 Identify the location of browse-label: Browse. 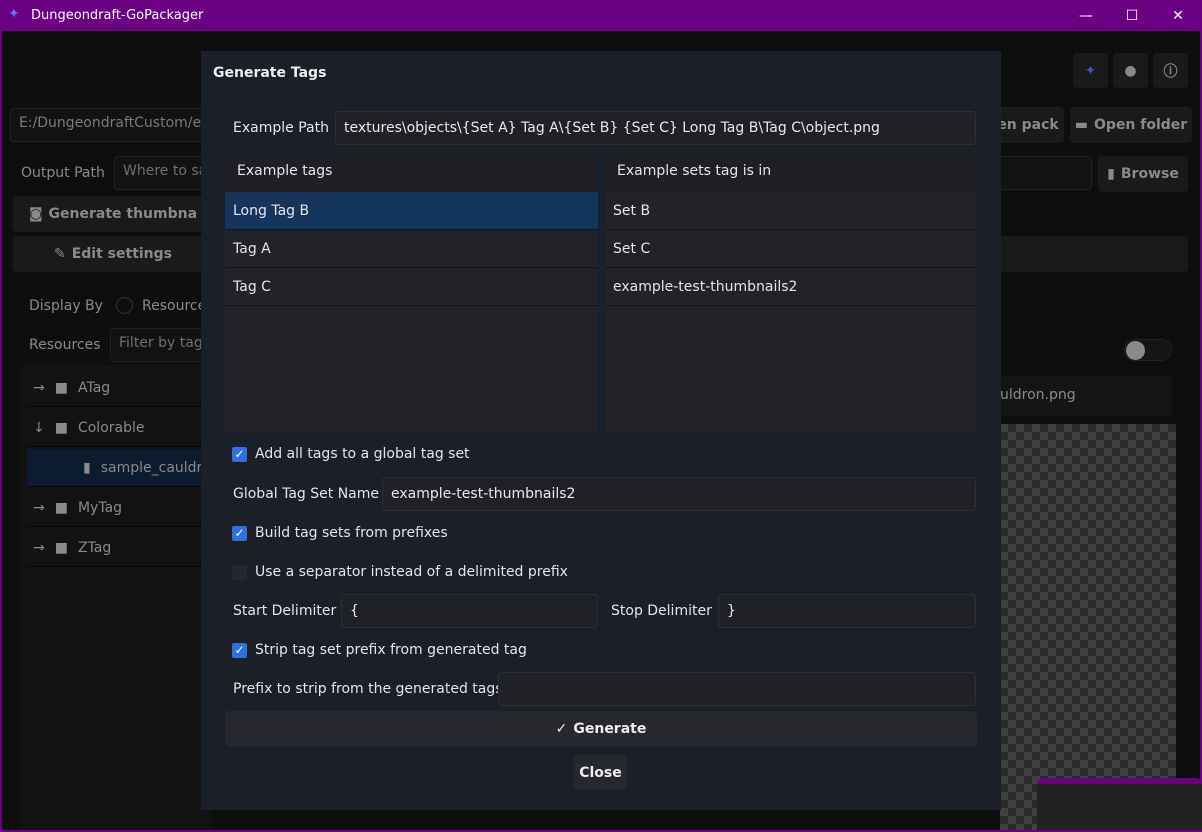
(1149, 174).